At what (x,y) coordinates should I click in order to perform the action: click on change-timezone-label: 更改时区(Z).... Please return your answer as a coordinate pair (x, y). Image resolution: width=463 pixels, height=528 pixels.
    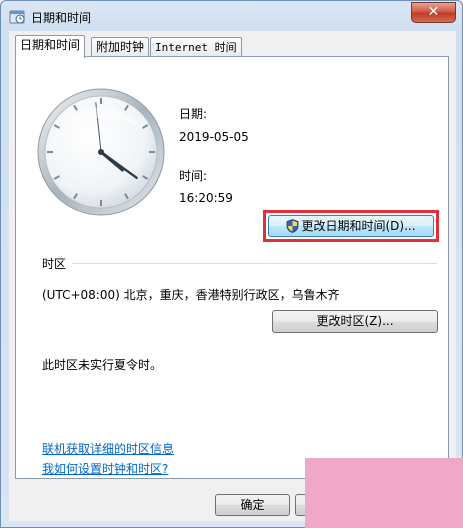
    Looking at the image, I should click on (355, 321).